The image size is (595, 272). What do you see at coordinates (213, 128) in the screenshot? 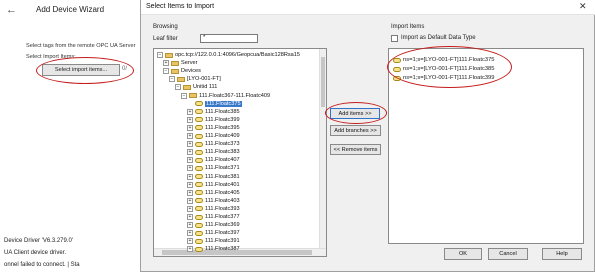
I see `tree-tag-node: +111.Floatc395` at bounding box center [213, 128].